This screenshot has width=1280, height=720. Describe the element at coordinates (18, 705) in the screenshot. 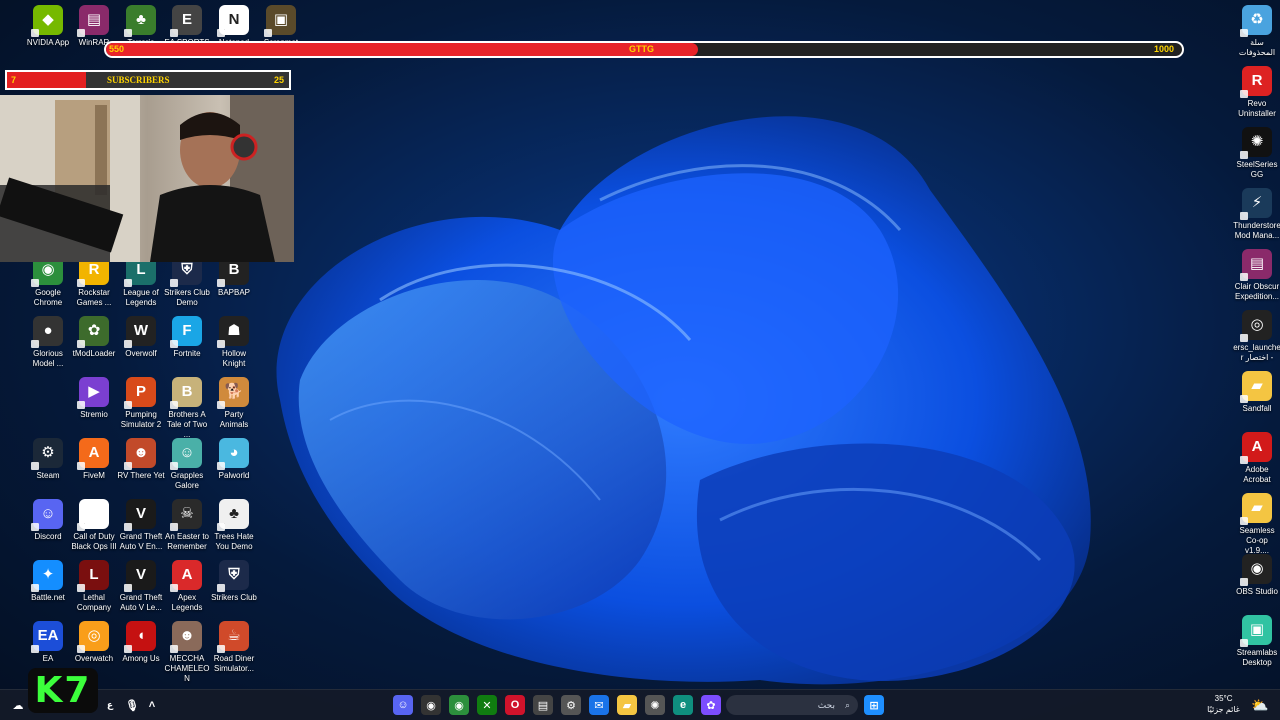

I see `widgets-icon: ☁` at that location.